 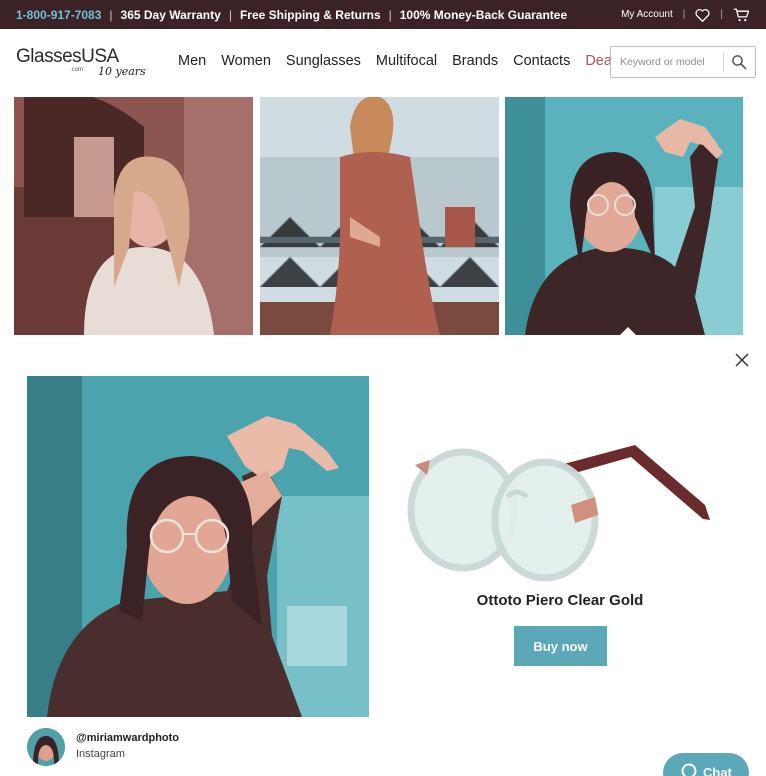 I want to click on photo-credit-source: Instagram, so click(x=100, y=754).